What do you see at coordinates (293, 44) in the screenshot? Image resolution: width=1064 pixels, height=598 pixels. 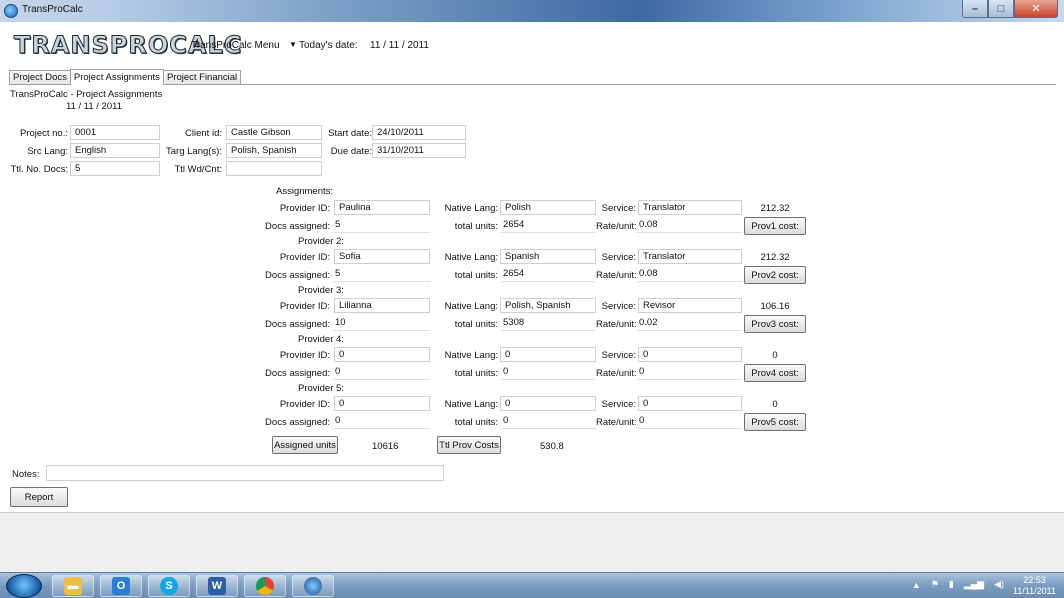 I see `menu-dropdown-arrow-icon: ▼` at bounding box center [293, 44].